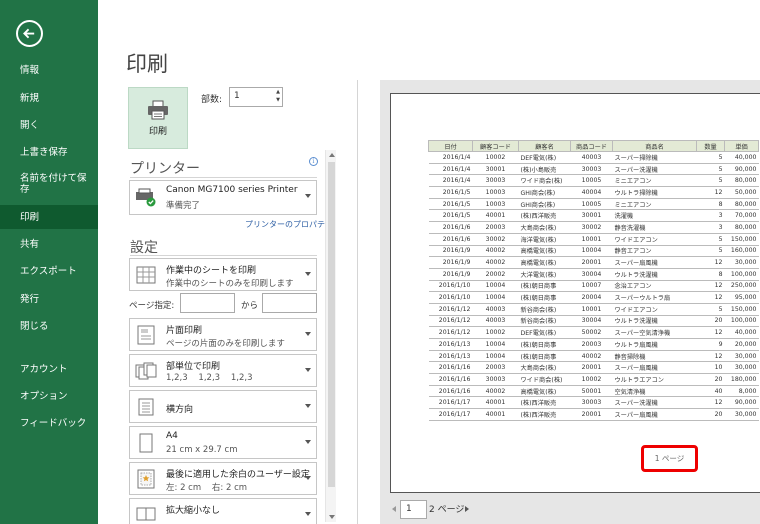 The image size is (760, 524). I want to click on printer-properties-link: プリンターのプロパティ, so click(289, 224).